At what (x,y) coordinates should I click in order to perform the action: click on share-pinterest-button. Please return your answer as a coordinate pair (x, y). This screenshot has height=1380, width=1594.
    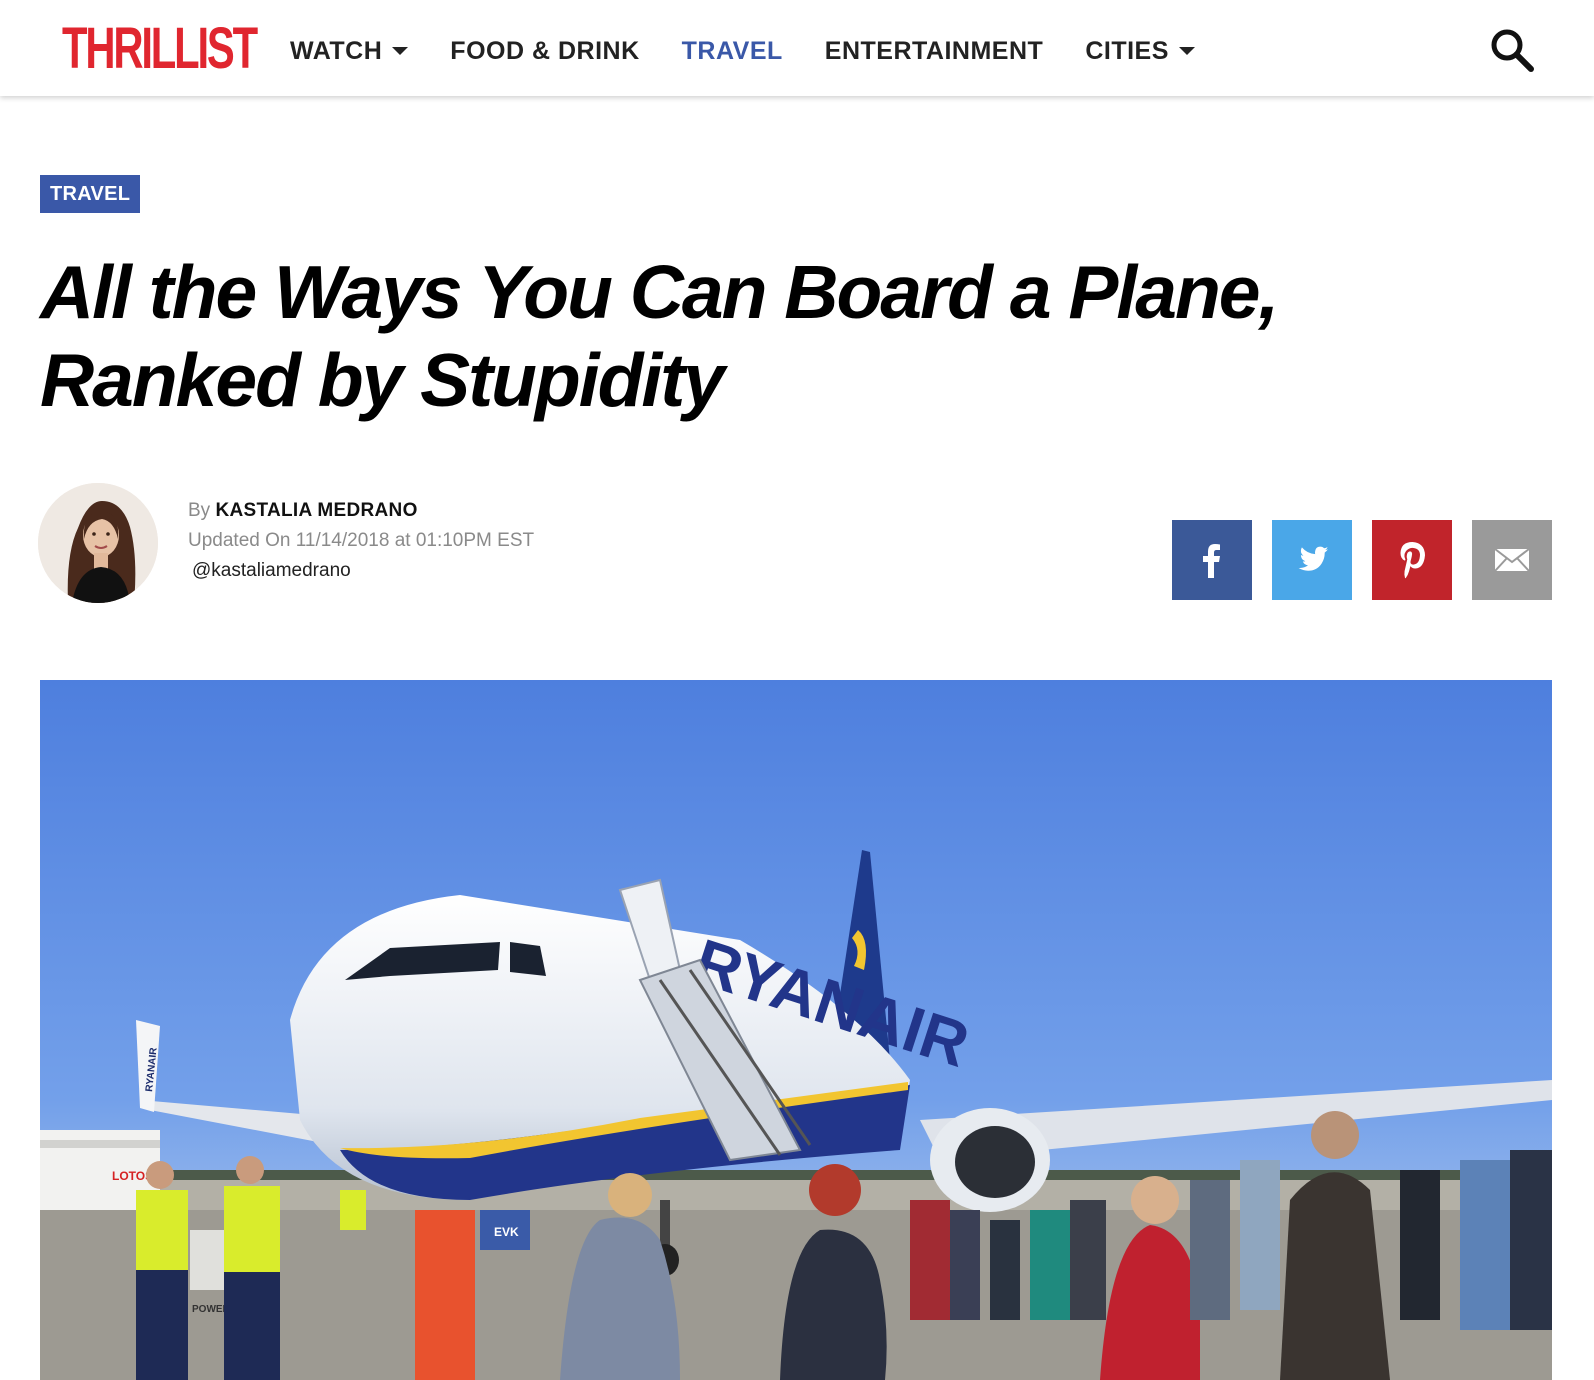
    Looking at the image, I should click on (1412, 560).